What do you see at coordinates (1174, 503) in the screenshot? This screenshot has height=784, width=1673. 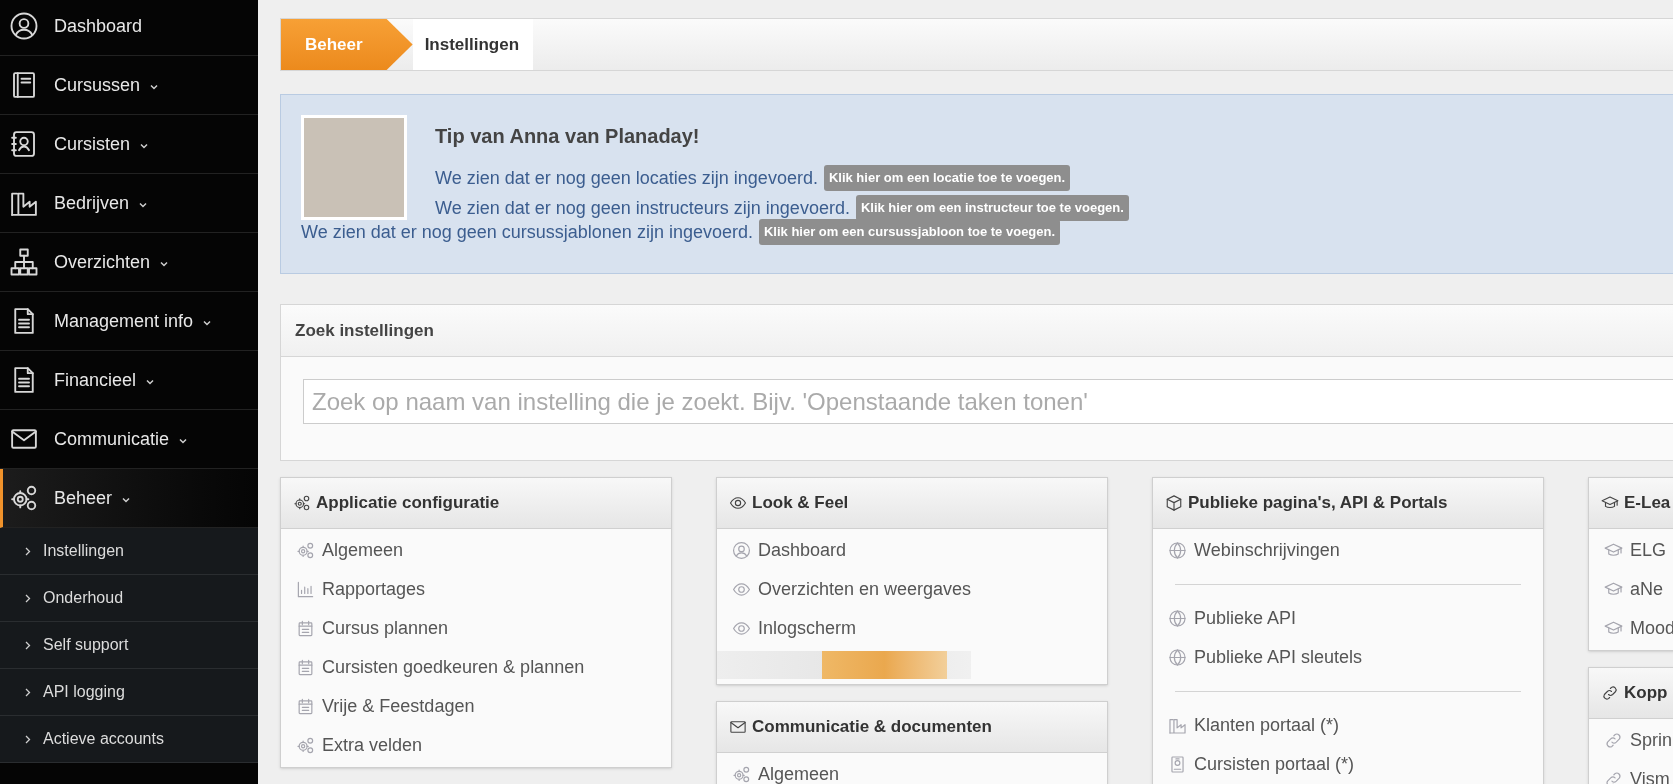 I see `cube-icon` at bounding box center [1174, 503].